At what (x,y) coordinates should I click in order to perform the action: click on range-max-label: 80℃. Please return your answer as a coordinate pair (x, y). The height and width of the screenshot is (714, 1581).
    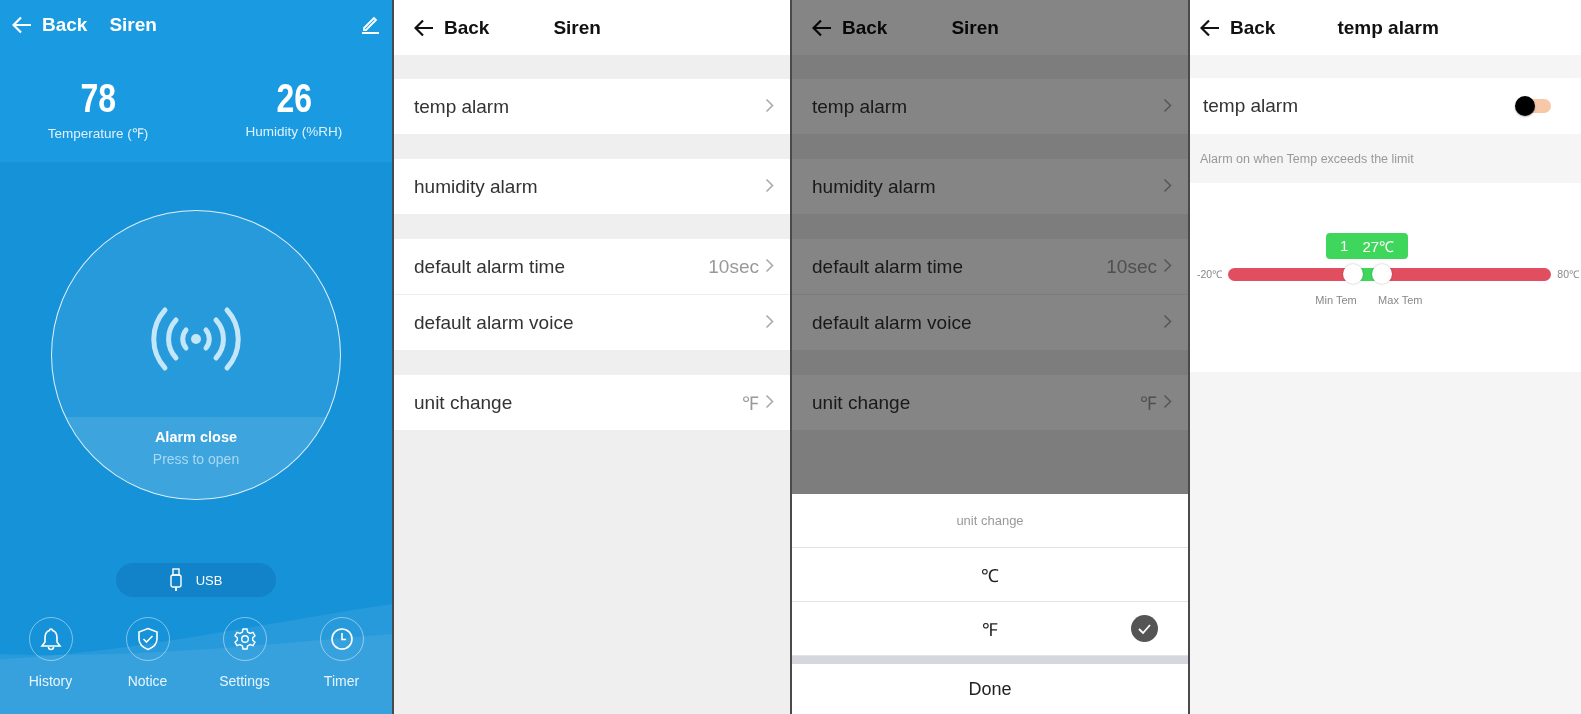
    Looking at the image, I should click on (1568, 274).